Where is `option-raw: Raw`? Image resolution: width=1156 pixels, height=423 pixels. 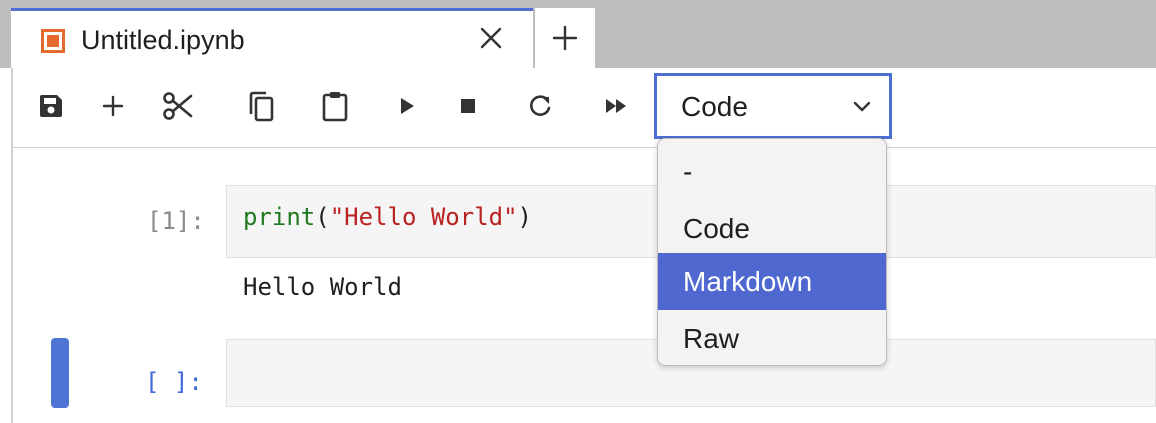 option-raw: Raw is located at coordinates (772, 337).